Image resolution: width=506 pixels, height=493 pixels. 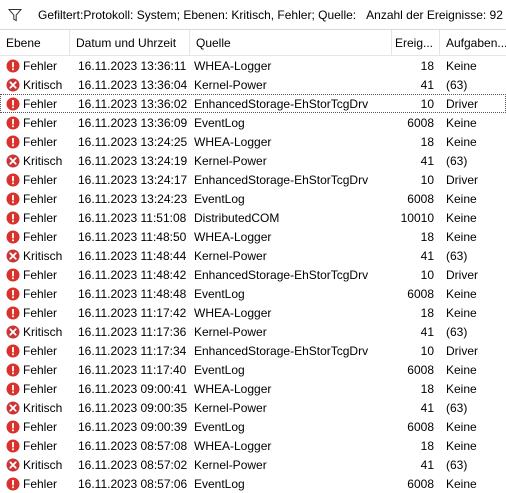 What do you see at coordinates (434, 14) in the screenshot?
I see `event-count: Anzahl der Ereignisse: 92` at bounding box center [434, 14].